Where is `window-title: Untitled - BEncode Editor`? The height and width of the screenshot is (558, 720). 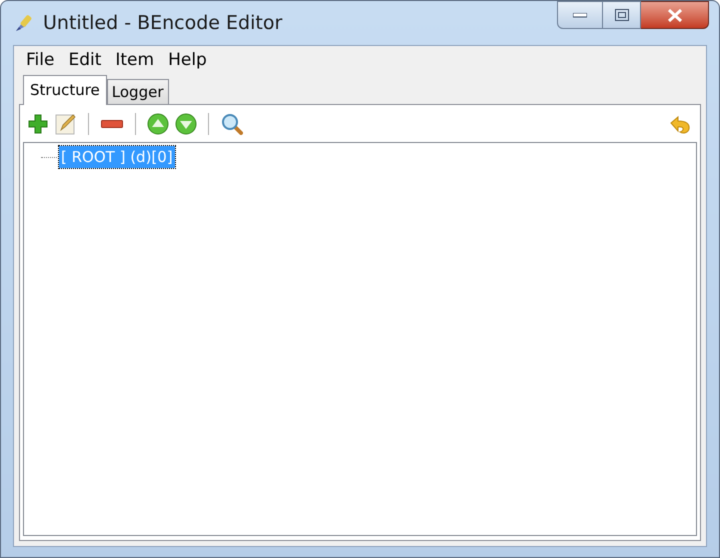
window-title: Untitled - BEncode Editor is located at coordinates (162, 23).